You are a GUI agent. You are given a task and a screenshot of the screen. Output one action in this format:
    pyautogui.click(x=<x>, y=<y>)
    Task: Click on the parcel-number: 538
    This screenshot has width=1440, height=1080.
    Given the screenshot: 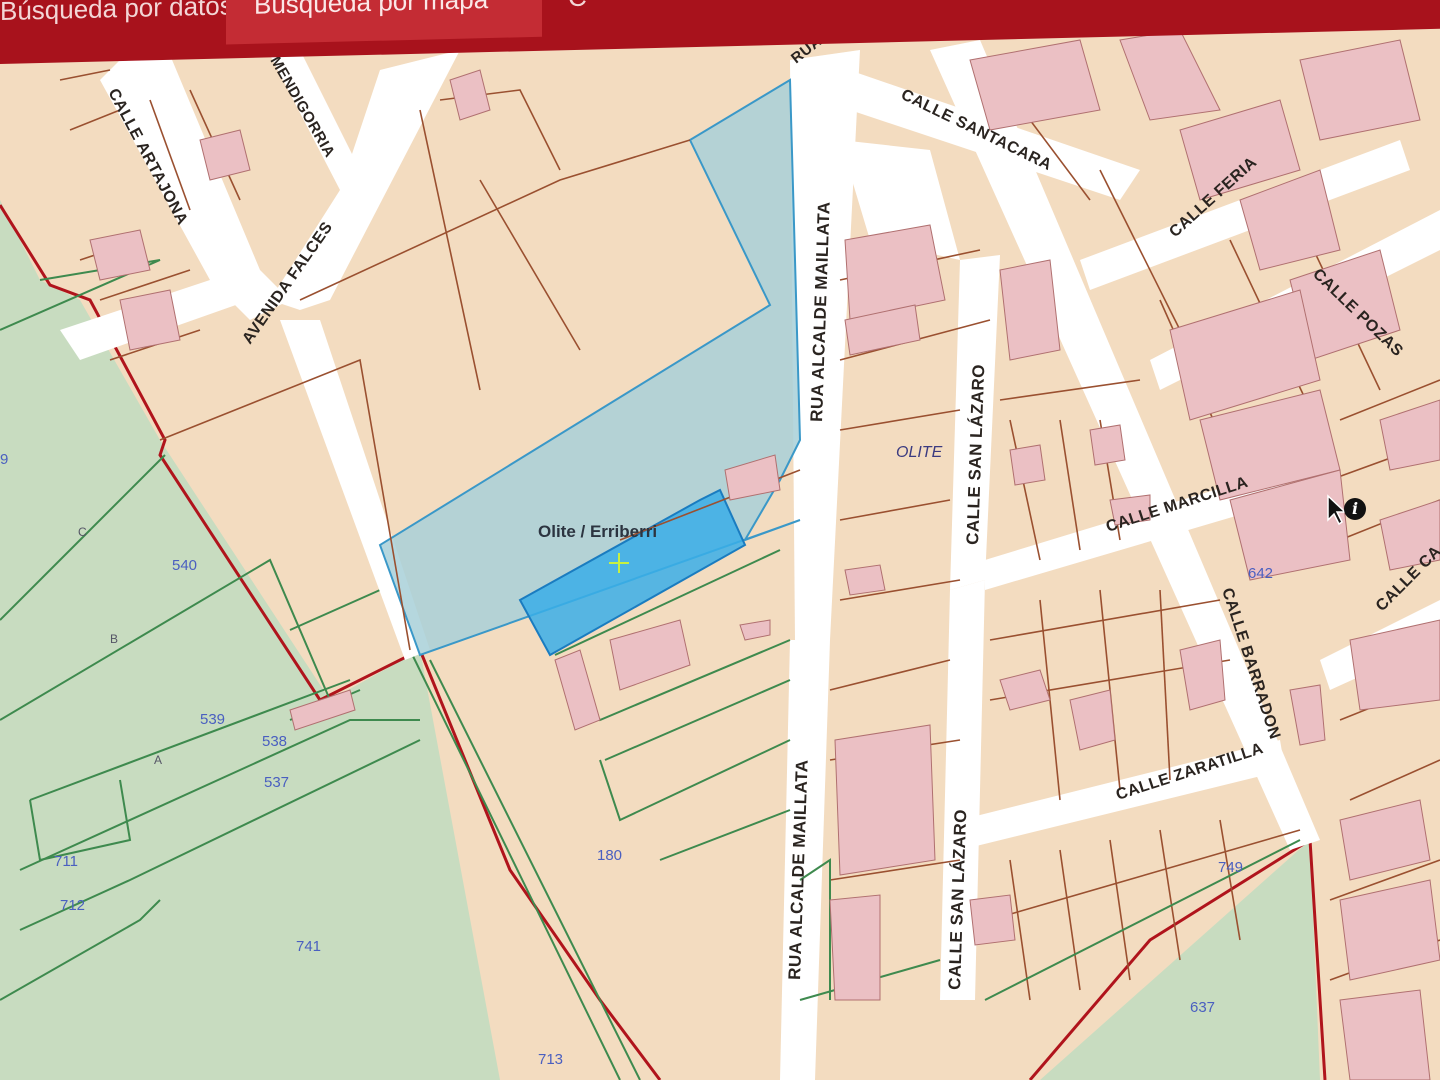 What is the action you would take?
    pyautogui.click(x=274, y=741)
    